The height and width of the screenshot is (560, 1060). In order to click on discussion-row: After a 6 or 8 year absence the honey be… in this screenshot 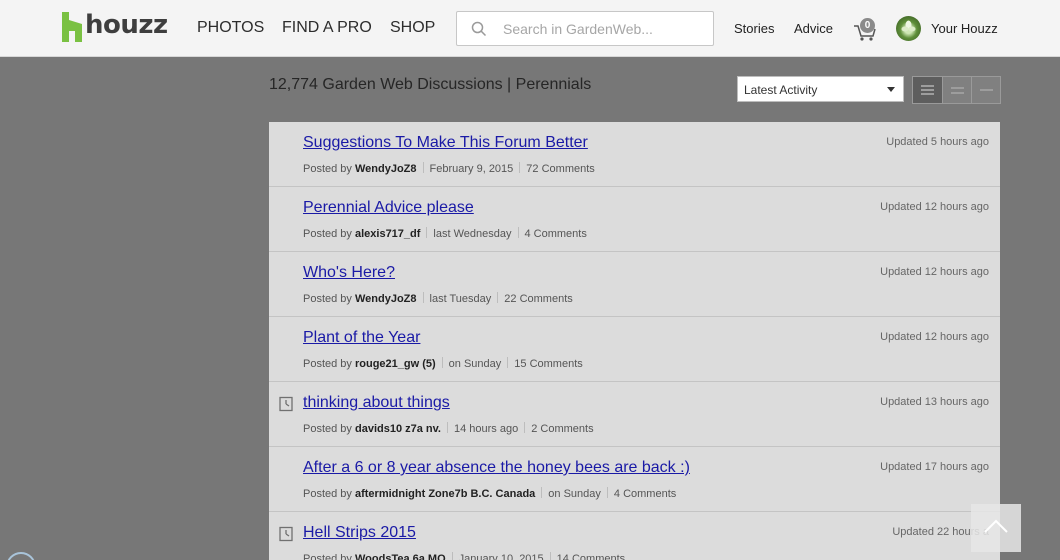, I will do `click(634, 479)`.